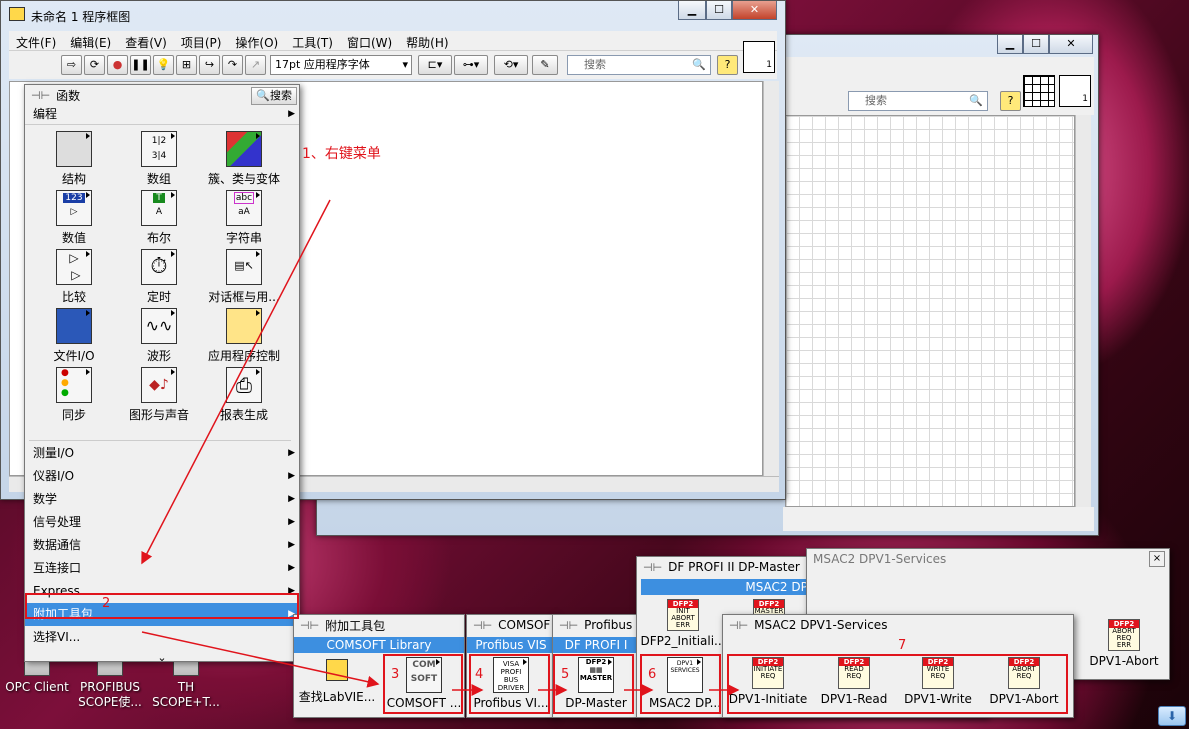 This screenshot has height=729, width=1189. What do you see at coordinates (159, 267) in the screenshot?
I see `stopwatch-icon: ⏱` at bounding box center [159, 267].